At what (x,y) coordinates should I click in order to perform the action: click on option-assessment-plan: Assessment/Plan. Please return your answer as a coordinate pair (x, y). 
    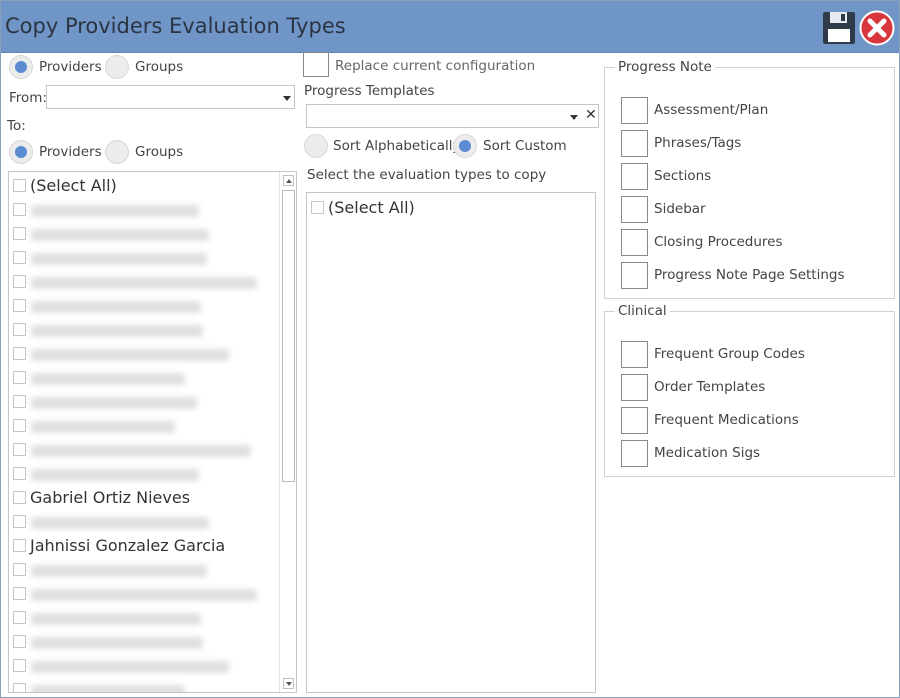
    Looking at the image, I should click on (751, 110).